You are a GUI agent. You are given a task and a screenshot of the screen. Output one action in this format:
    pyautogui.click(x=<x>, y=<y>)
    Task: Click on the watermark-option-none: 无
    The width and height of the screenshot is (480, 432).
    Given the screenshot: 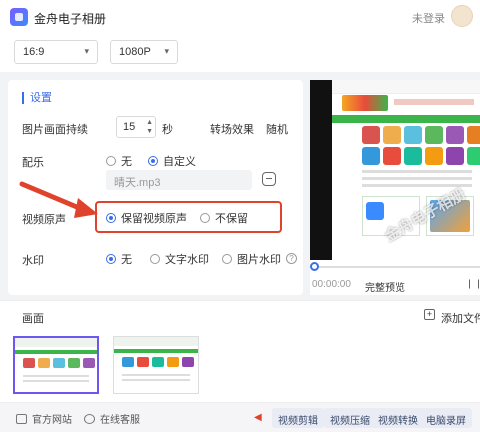 What is the action you would take?
    pyautogui.click(x=119, y=259)
    